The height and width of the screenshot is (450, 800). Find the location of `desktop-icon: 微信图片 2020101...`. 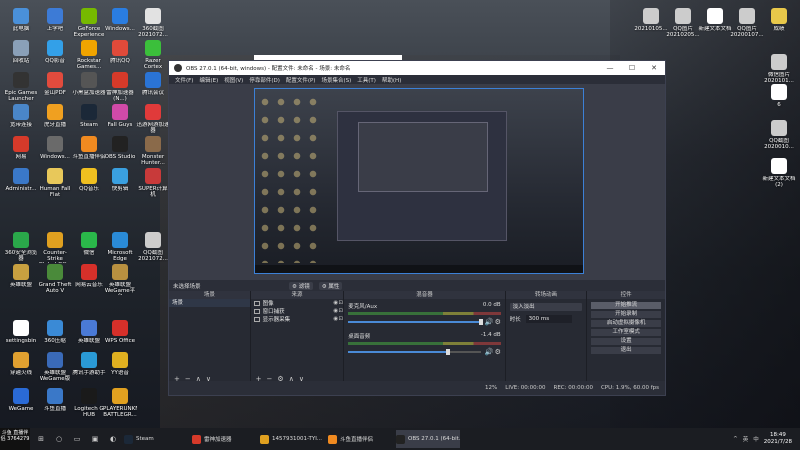

desktop-icon: 微信图片 2020101... is located at coordinates (779, 69).